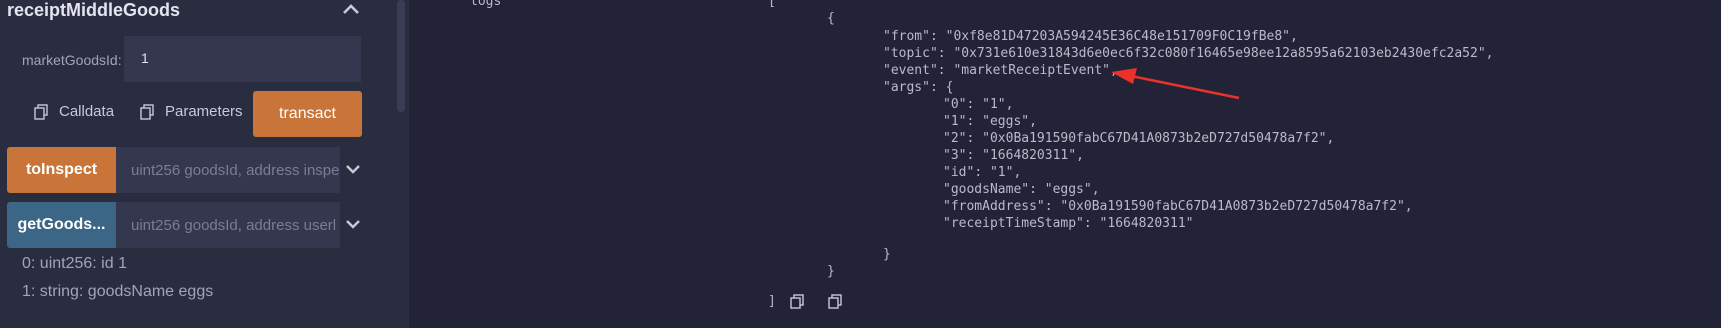 This screenshot has width=1721, height=328. Describe the element at coordinates (955, 121) in the screenshot. I see `log-key: "1"` at that location.